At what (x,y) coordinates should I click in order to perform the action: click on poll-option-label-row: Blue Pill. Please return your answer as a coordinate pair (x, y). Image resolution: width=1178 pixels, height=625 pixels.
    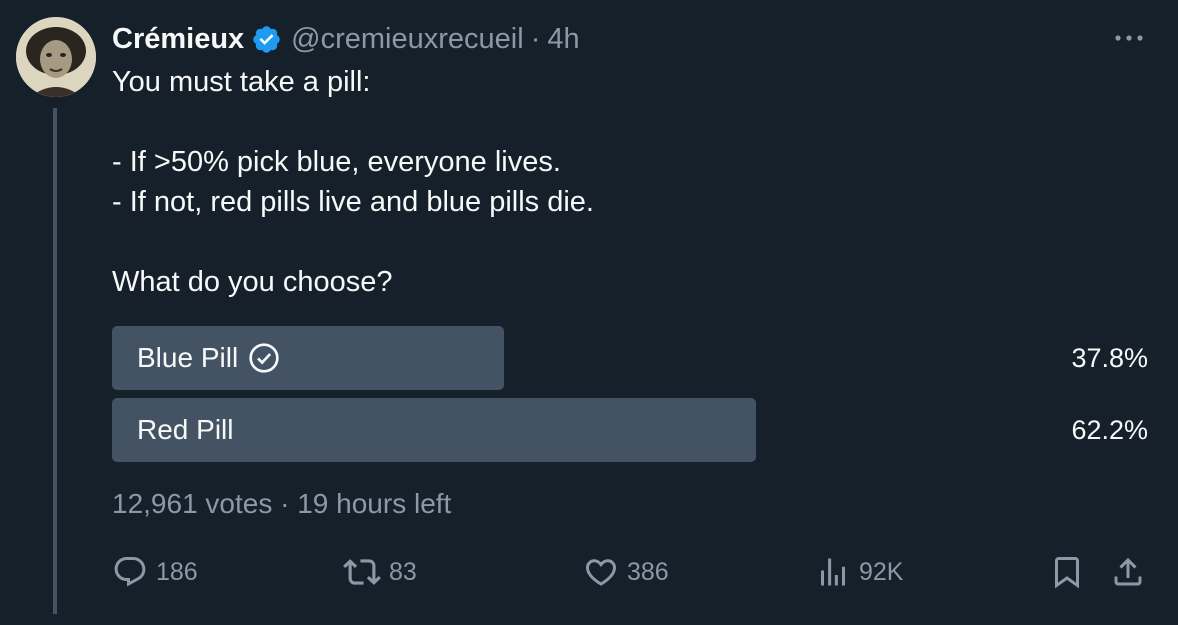
    Looking at the image, I should click on (208, 358).